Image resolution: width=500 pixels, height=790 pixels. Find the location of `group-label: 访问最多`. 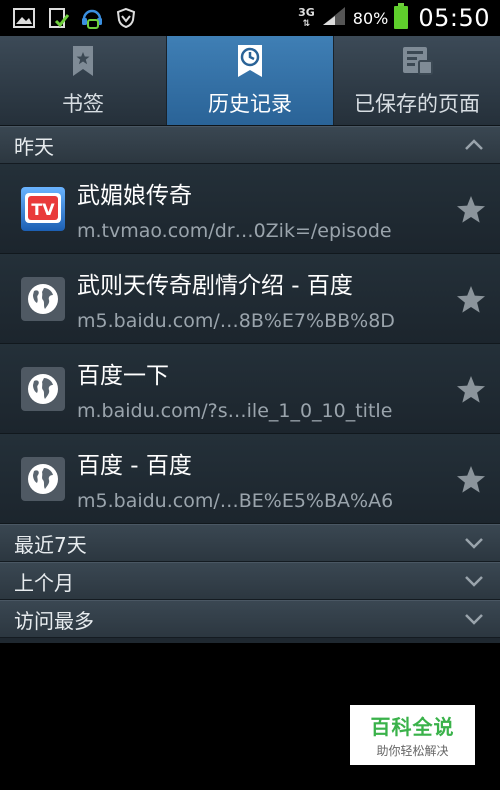

group-label: 访问最多 is located at coordinates (54, 620).